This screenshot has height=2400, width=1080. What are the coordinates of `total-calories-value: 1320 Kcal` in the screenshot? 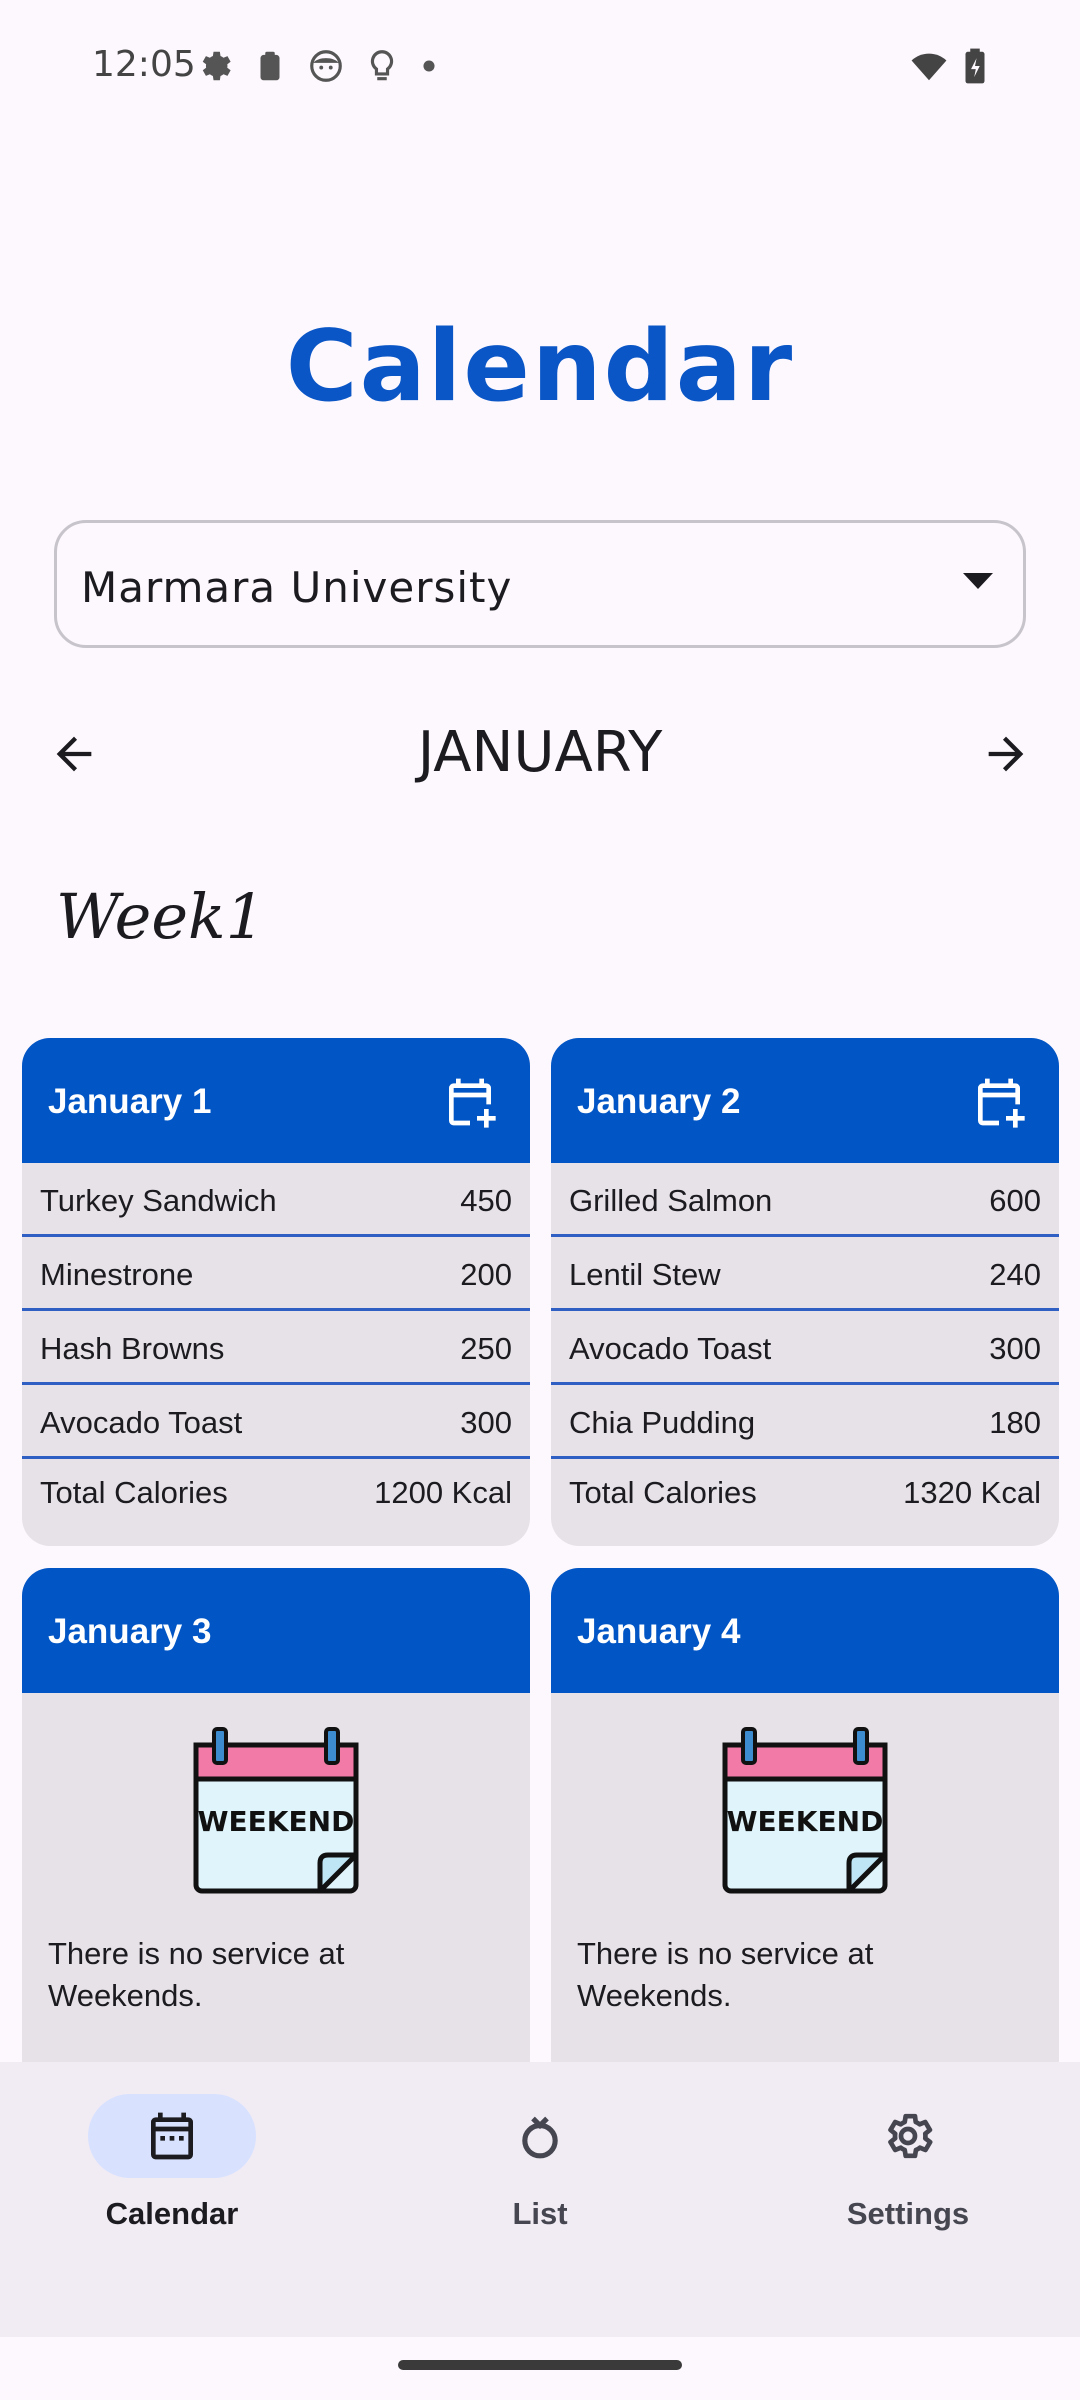 It's located at (972, 1492).